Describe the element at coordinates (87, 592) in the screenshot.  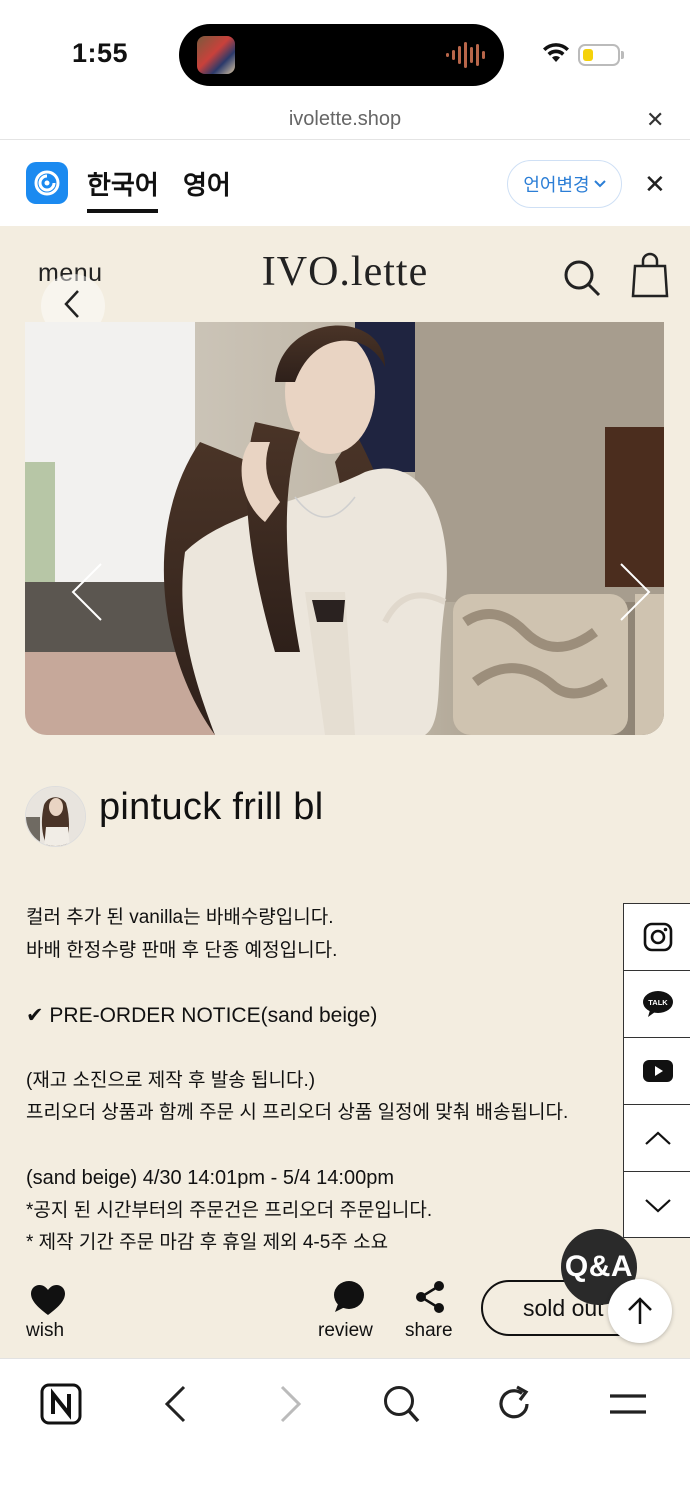
I see `carousel-prev-icon` at that location.